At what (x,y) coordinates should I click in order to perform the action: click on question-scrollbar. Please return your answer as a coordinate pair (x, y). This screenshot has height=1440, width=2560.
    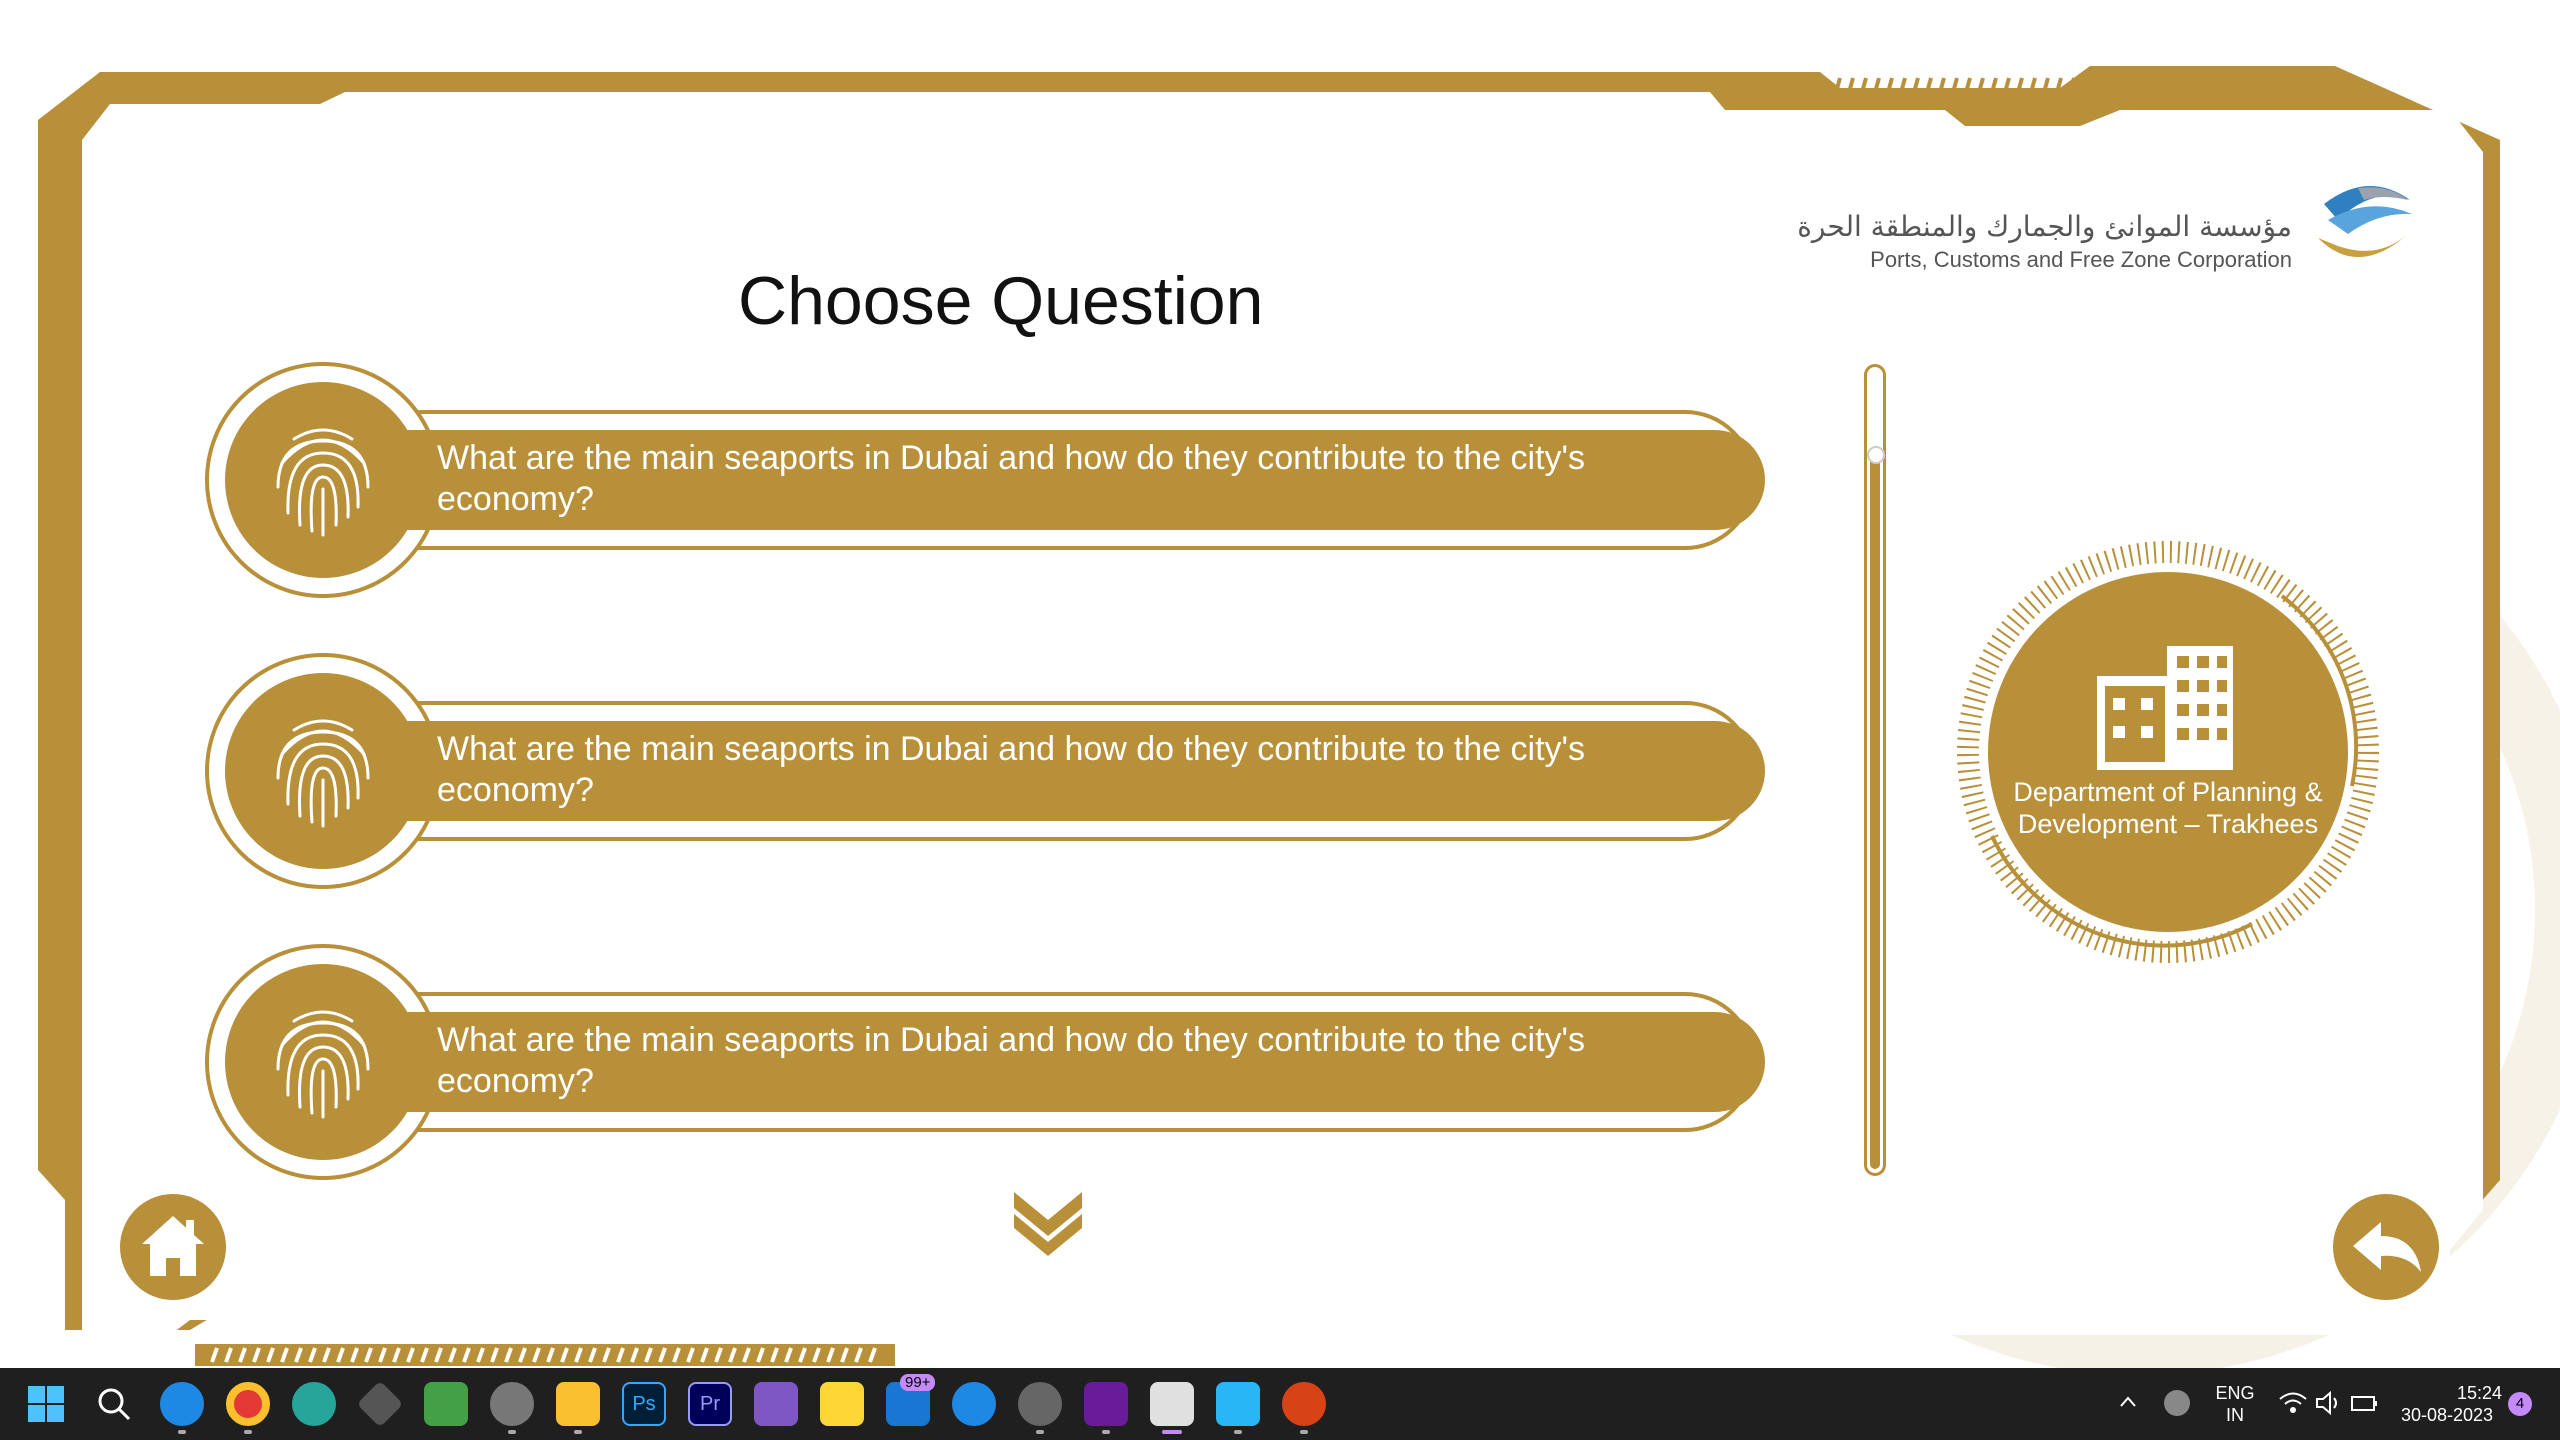
    Looking at the image, I should click on (1875, 770).